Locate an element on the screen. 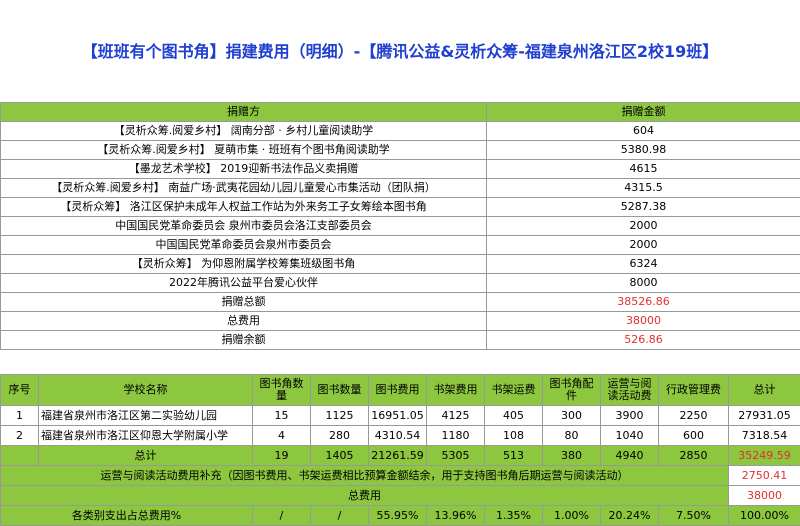 The image size is (800, 526). expense-header-cell: 学校名称 is located at coordinates (146, 390).